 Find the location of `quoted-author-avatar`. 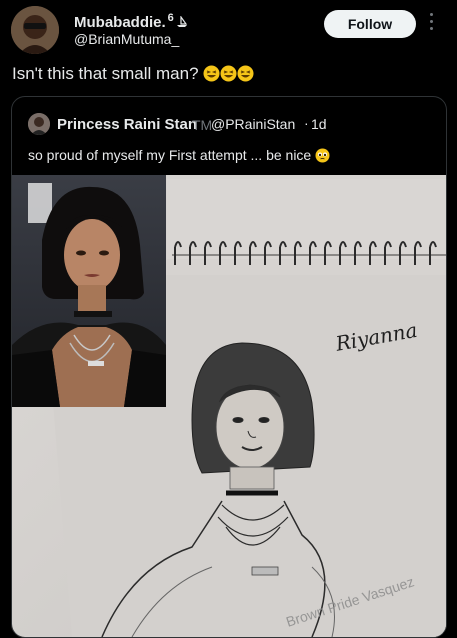

quoted-author-avatar is located at coordinates (39, 124).